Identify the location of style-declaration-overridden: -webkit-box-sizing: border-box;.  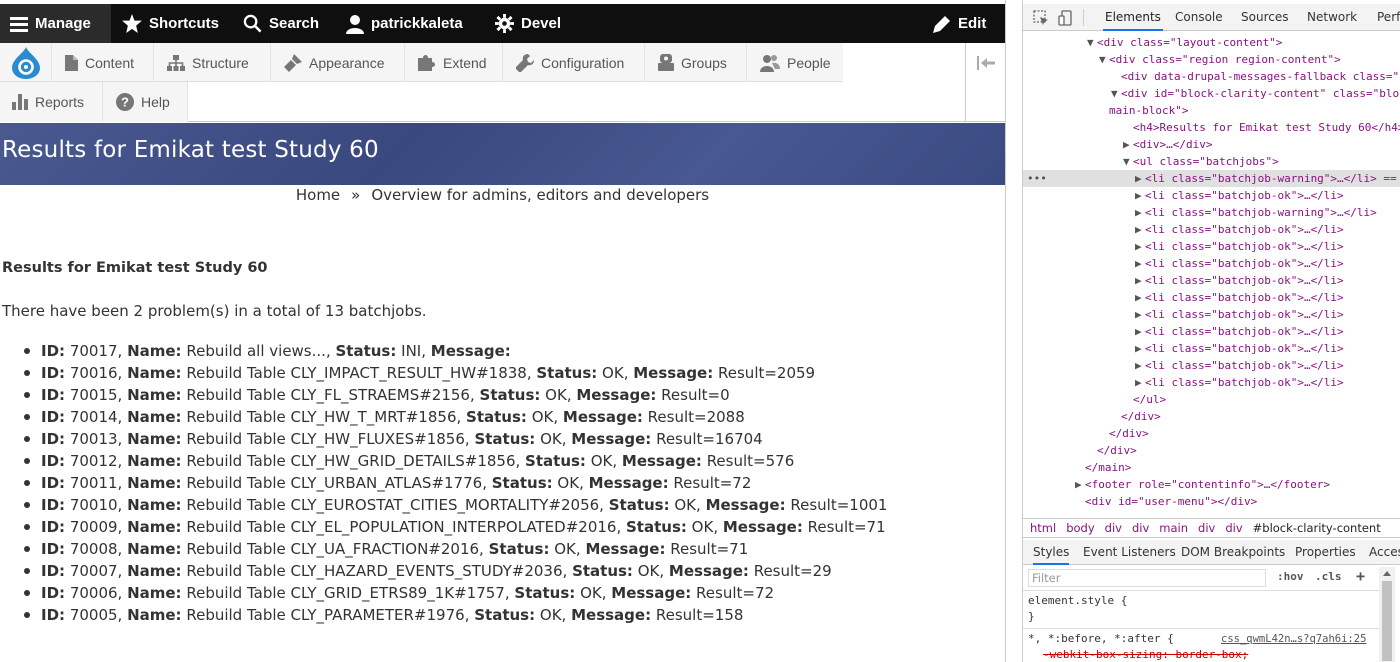
(1145, 654).